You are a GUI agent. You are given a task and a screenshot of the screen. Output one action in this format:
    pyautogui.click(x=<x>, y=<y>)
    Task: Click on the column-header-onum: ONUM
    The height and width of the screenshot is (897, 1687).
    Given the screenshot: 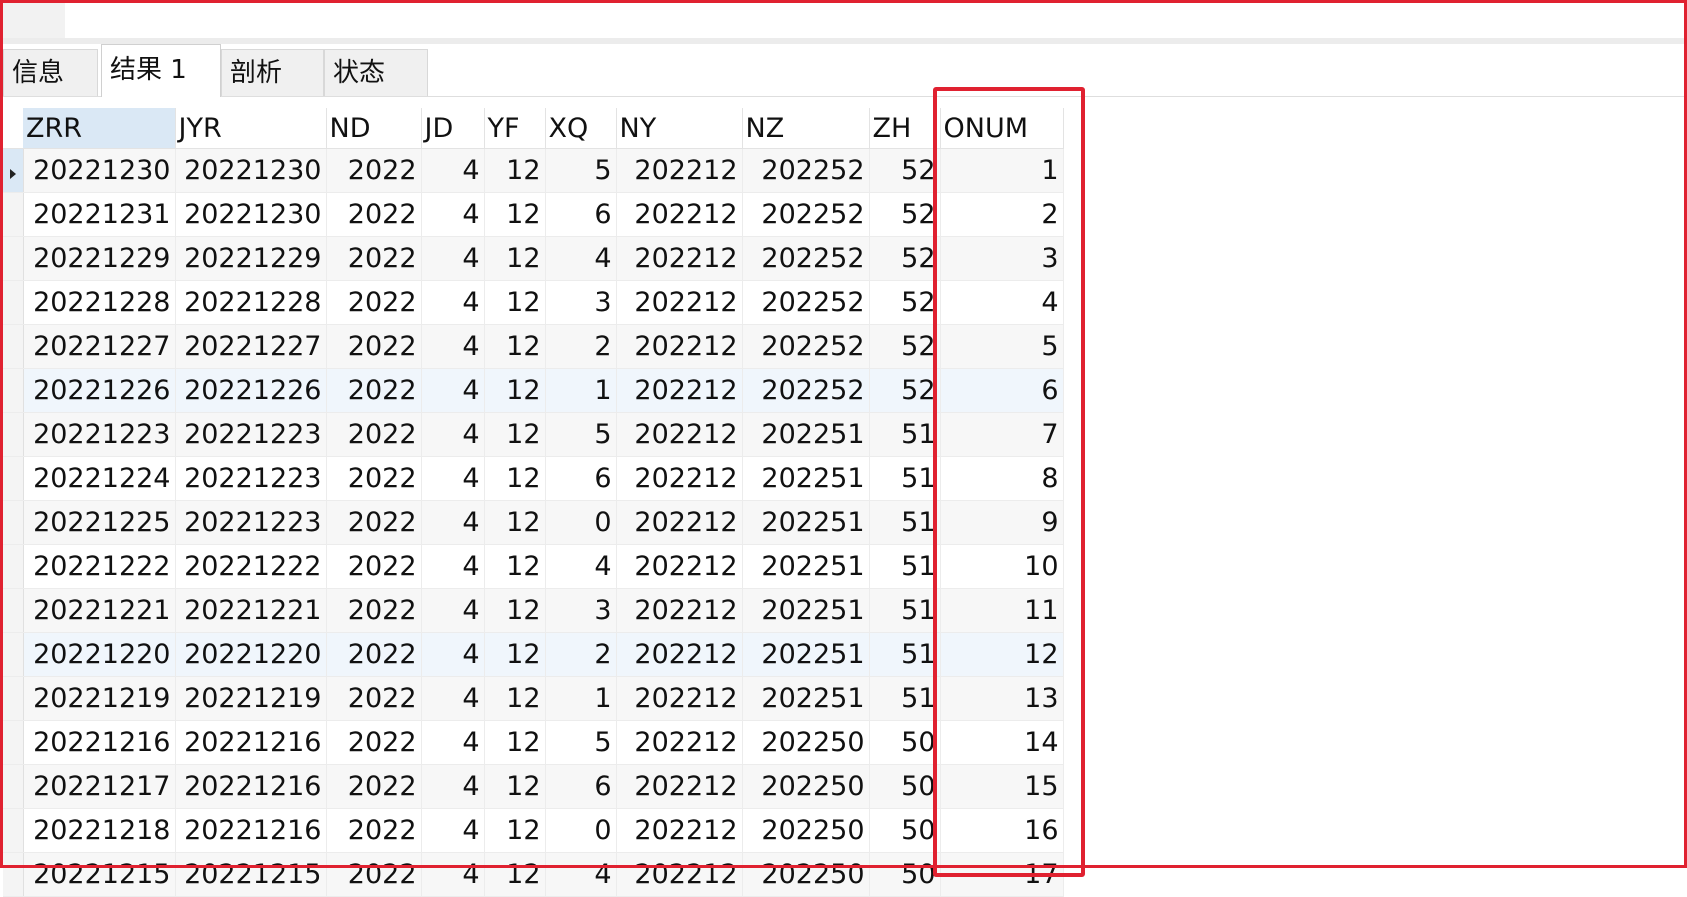 What is the action you would take?
    pyautogui.click(x=1002, y=128)
    